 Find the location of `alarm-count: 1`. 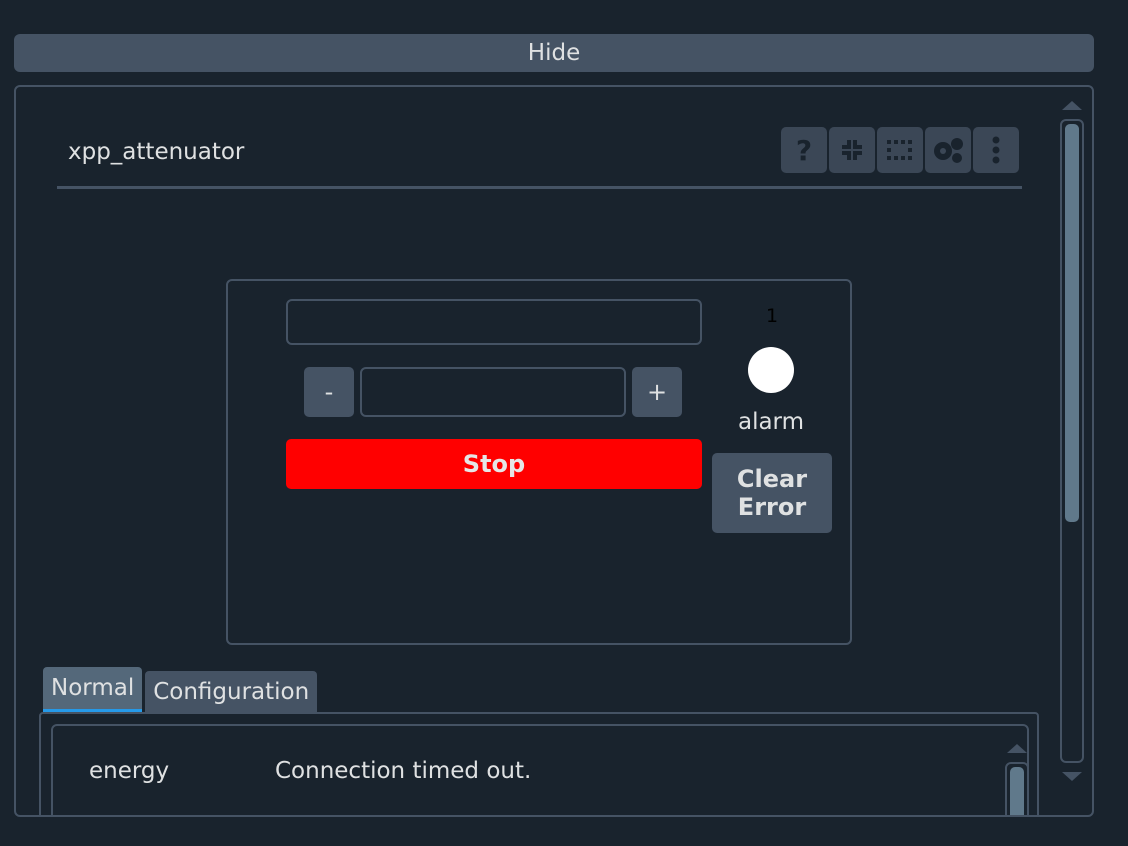

alarm-count: 1 is located at coordinates (772, 316).